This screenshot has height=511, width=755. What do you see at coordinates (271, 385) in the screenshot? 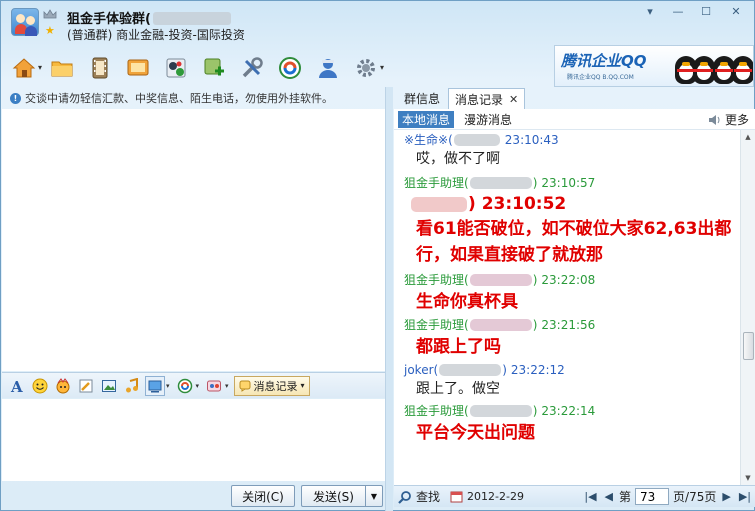
I see `message-record-button: 消息记录 ▾` at bounding box center [271, 385].